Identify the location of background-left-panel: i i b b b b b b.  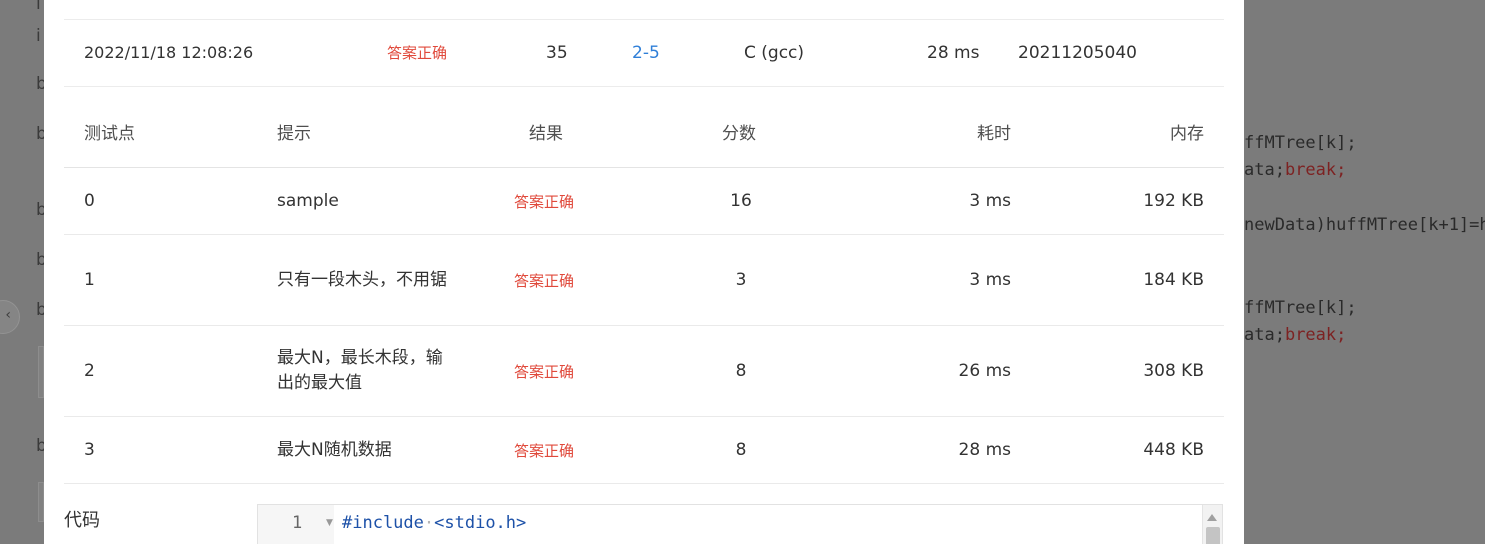
(23, 272).